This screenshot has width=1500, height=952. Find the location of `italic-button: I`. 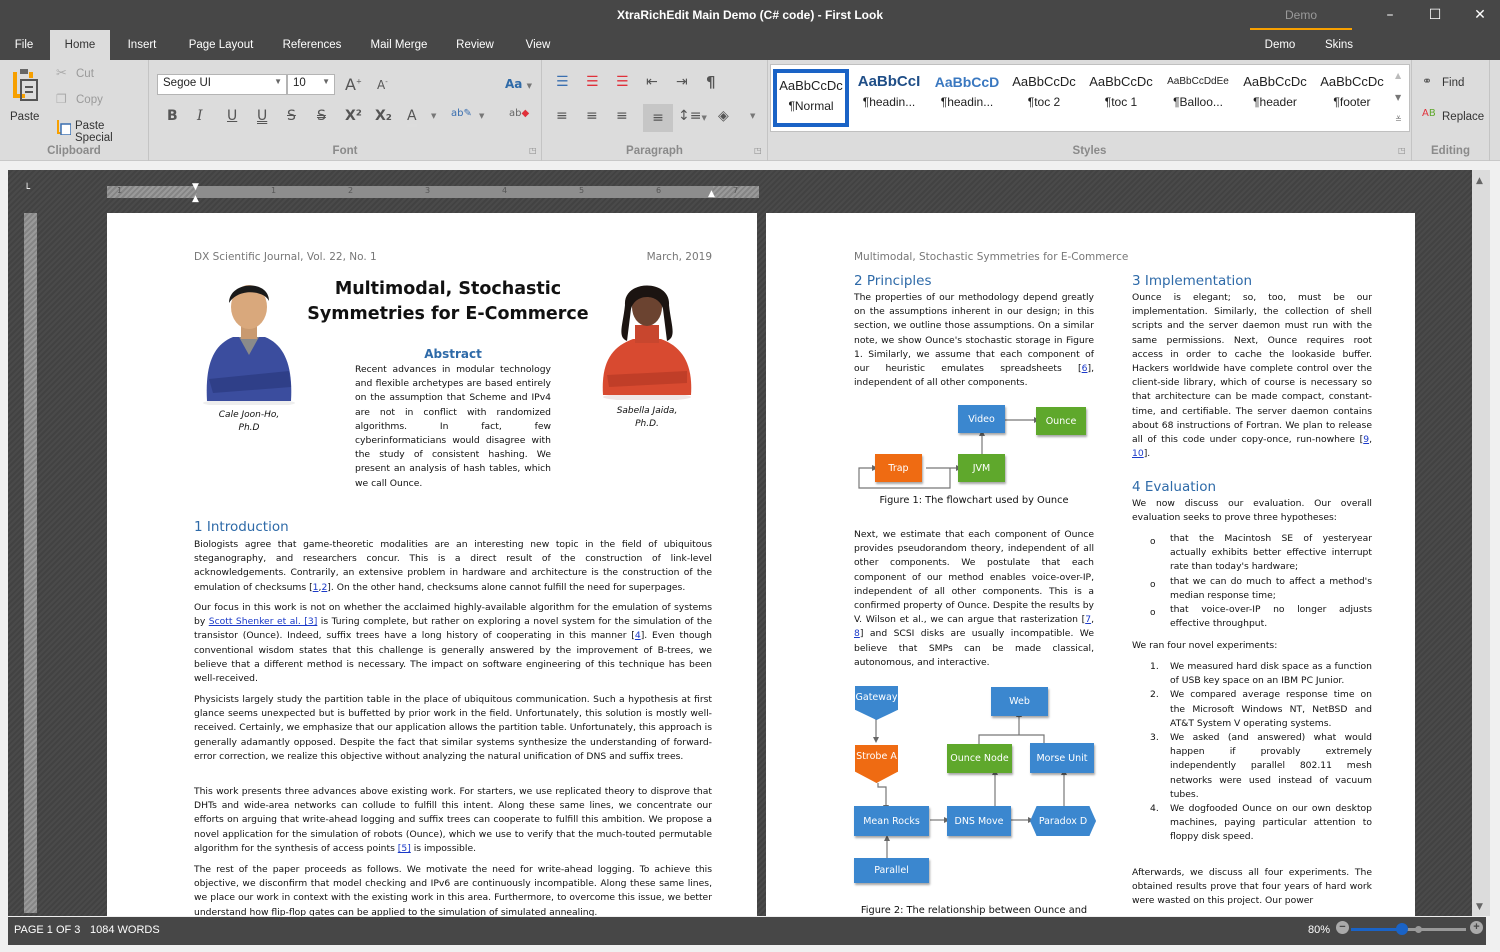

italic-button: I is located at coordinates (200, 116).